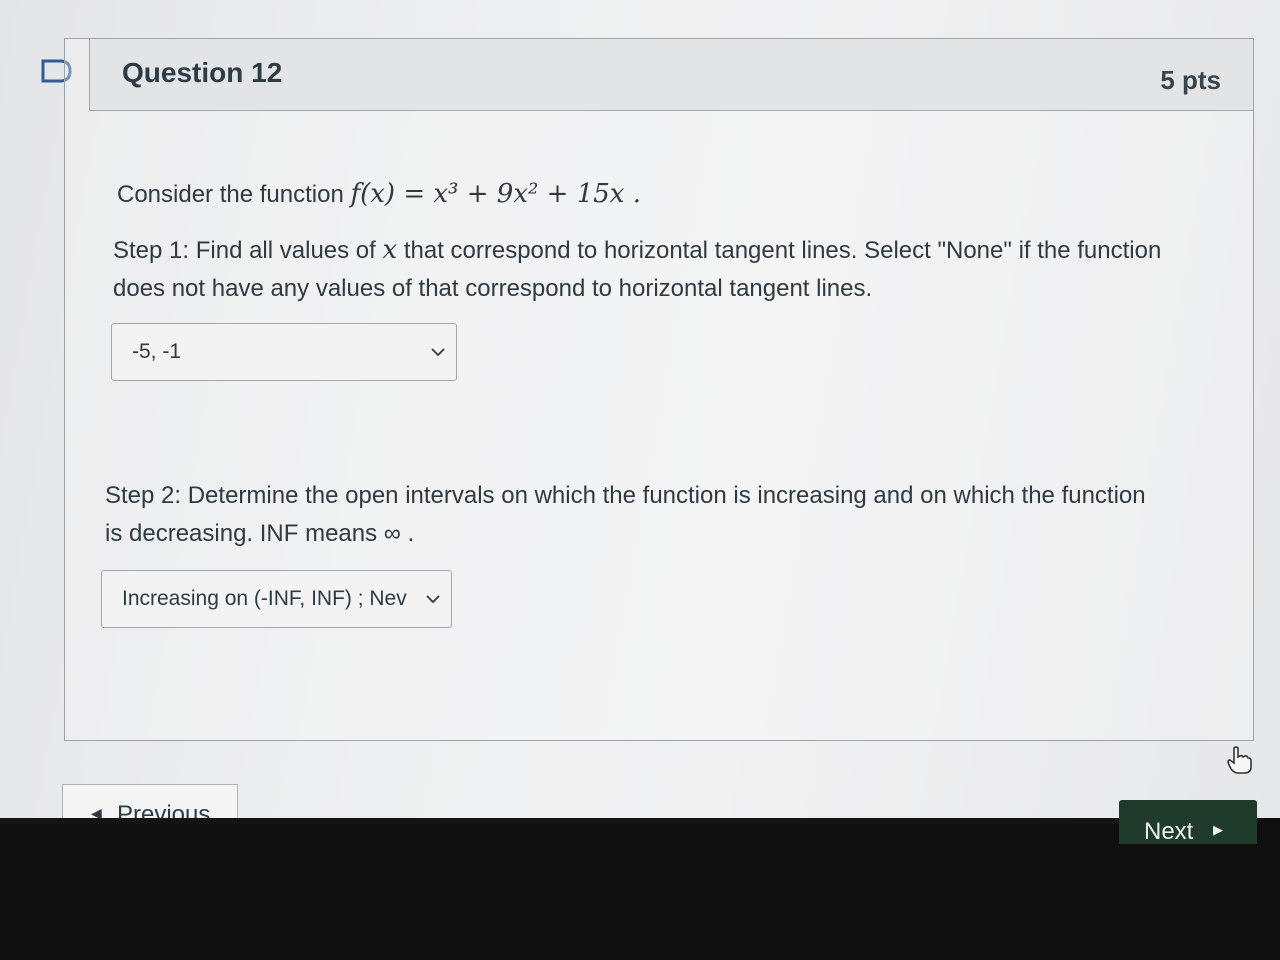  I want to click on function-expression: f(x) = x³ + 9x² + 15x ., so click(495, 194).